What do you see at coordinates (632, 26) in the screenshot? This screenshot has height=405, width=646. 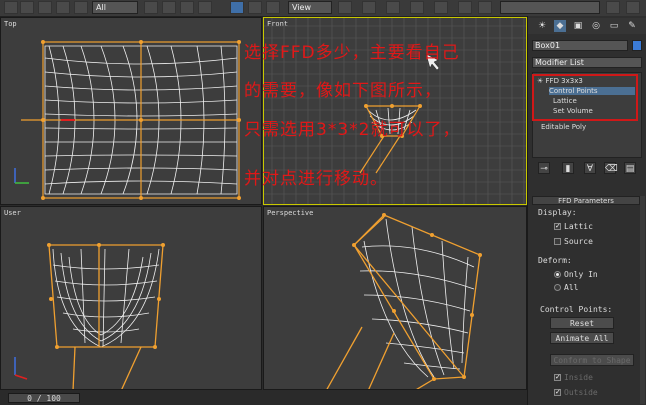 I see `utilities-tab-icon: ✎` at bounding box center [632, 26].